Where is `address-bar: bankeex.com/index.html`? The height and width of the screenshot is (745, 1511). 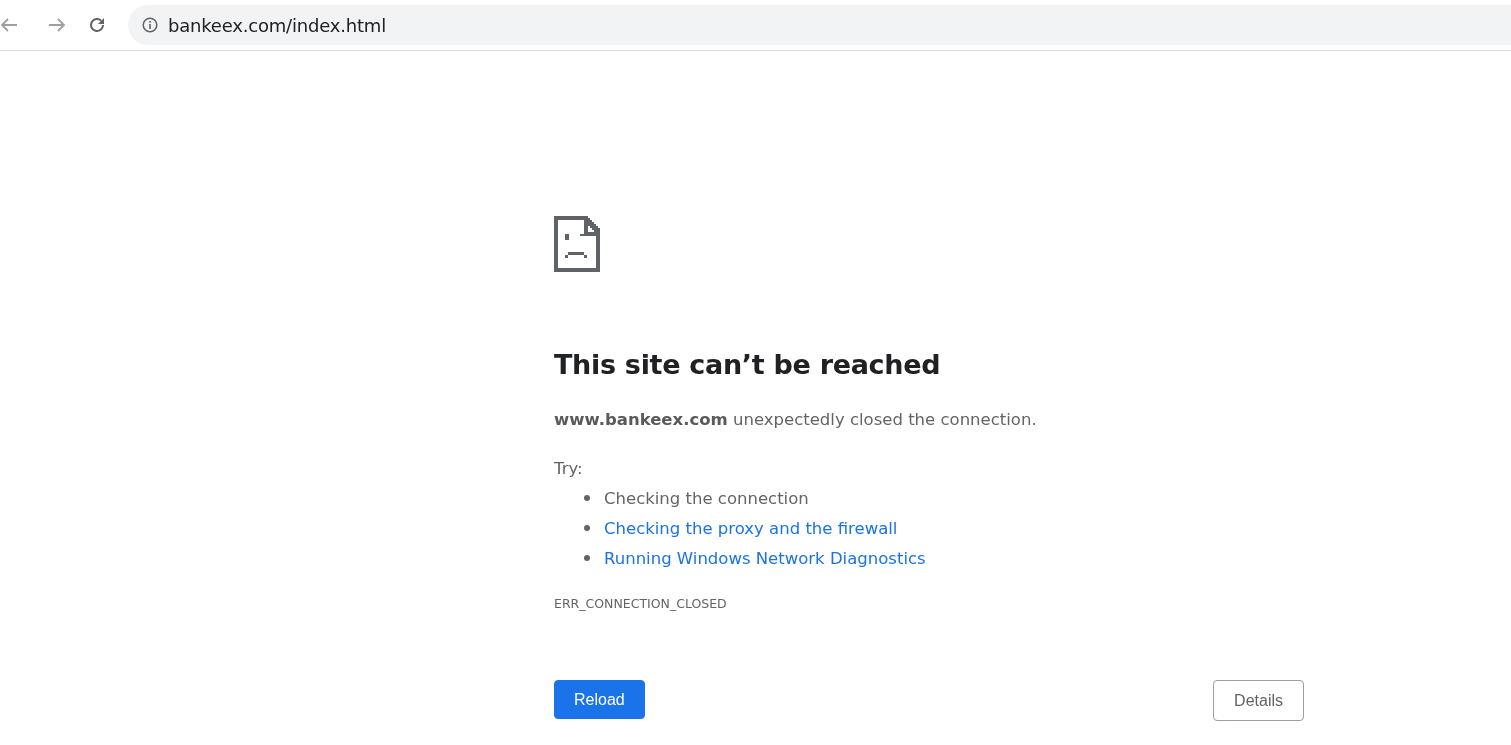 address-bar: bankeex.com/index.html is located at coordinates (819, 25).